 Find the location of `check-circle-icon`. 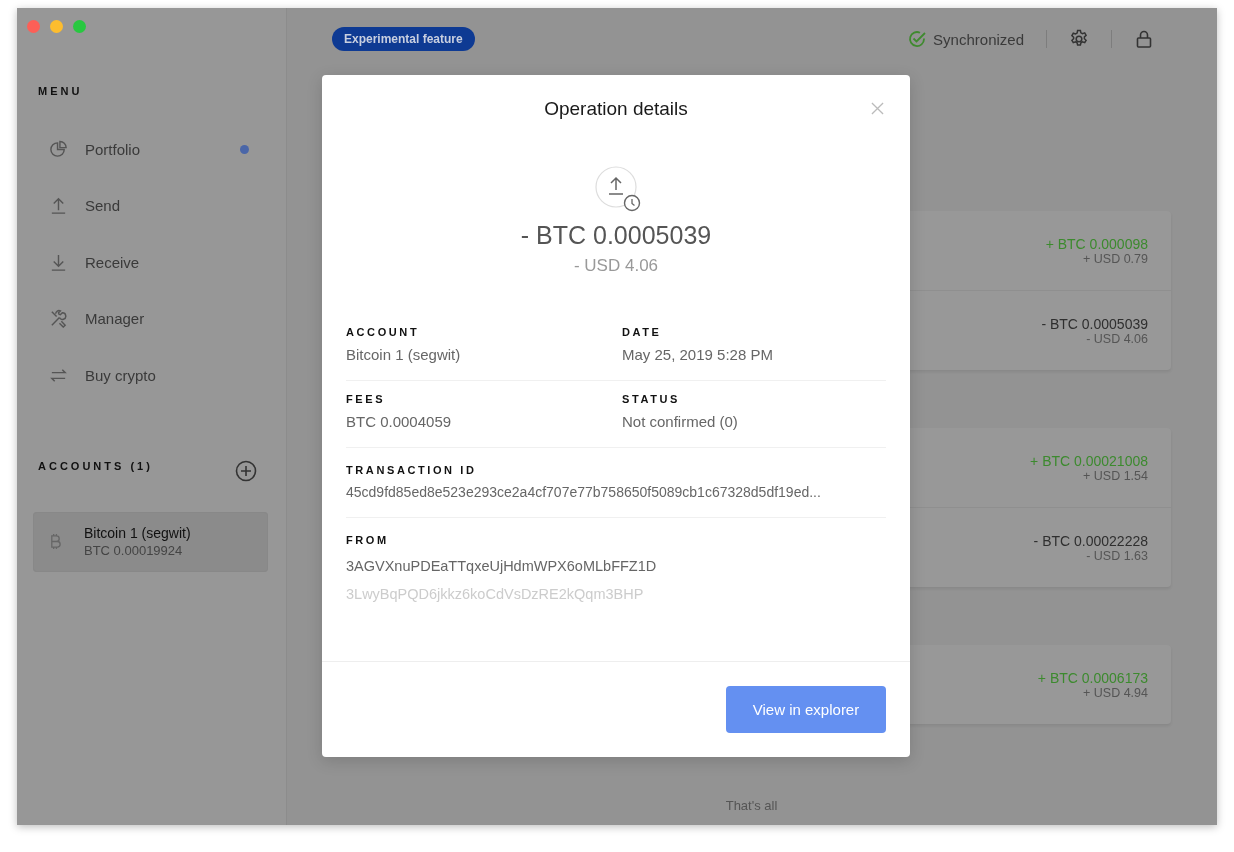

check-circle-icon is located at coordinates (917, 39).